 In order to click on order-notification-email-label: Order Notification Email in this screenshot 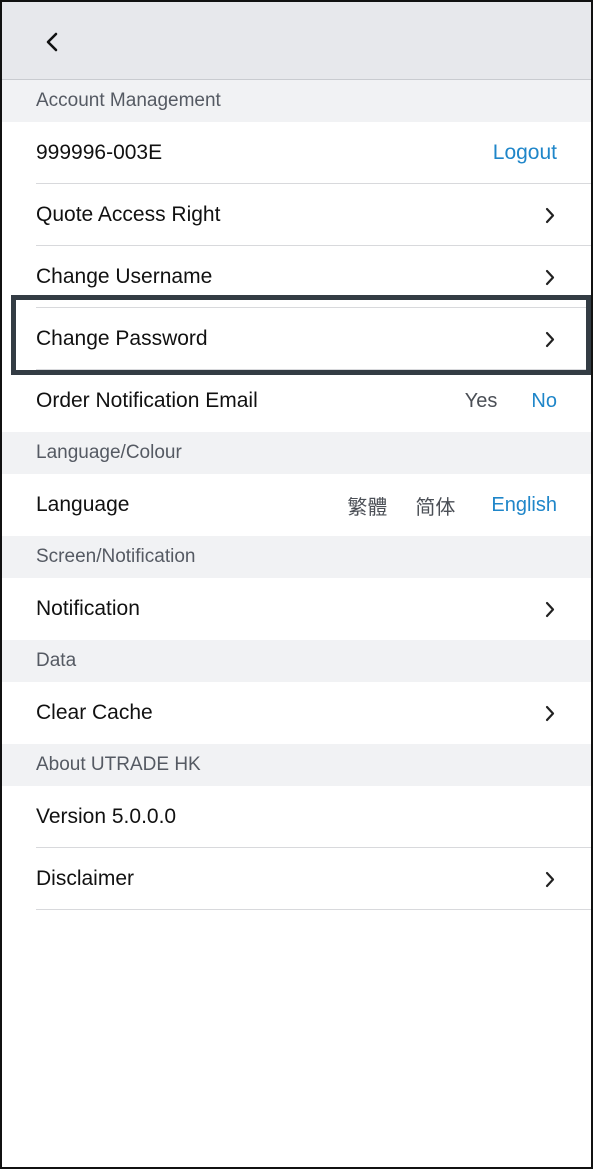, I will do `click(147, 400)`.